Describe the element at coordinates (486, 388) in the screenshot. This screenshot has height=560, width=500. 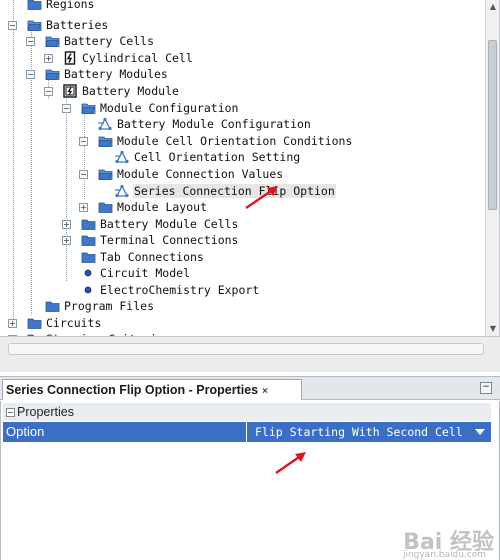
I see `minimize-button: −` at that location.